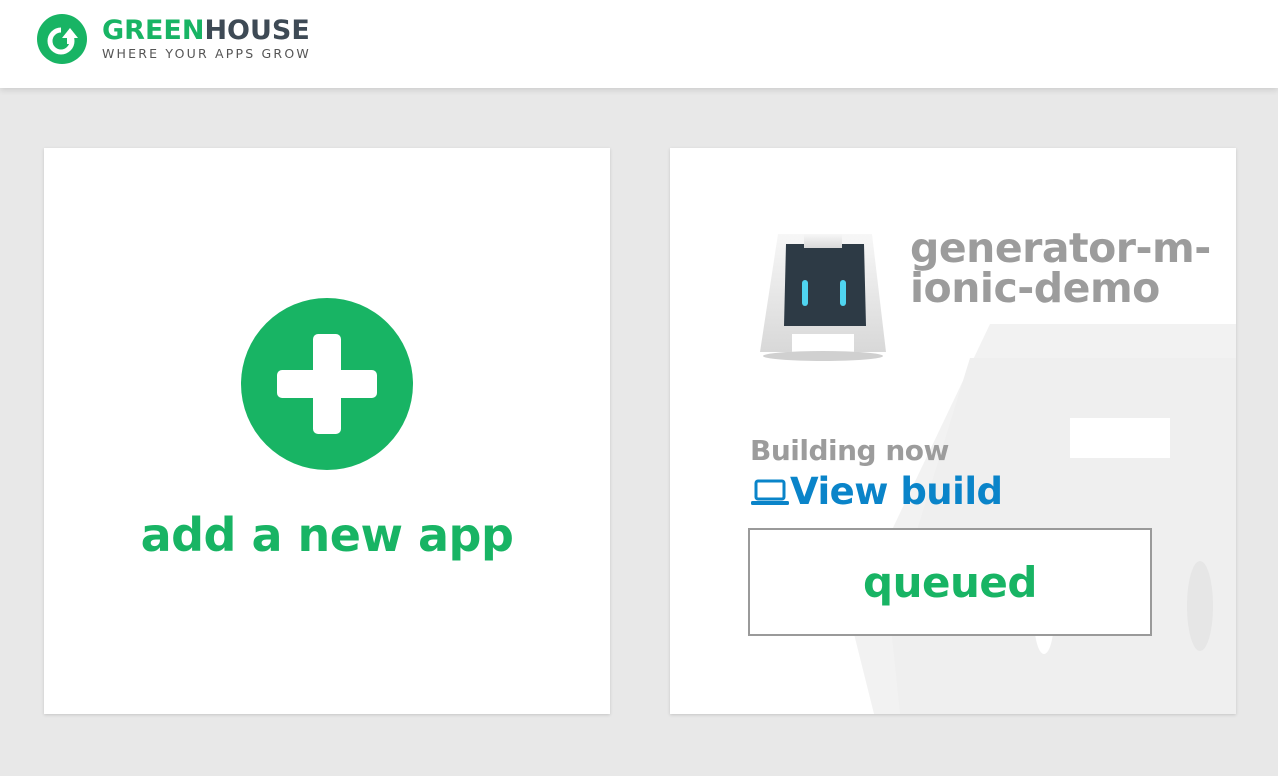 The image size is (1278, 776). What do you see at coordinates (770, 492) in the screenshot?
I see `laptop-icon` at bounding box center [770, 492].